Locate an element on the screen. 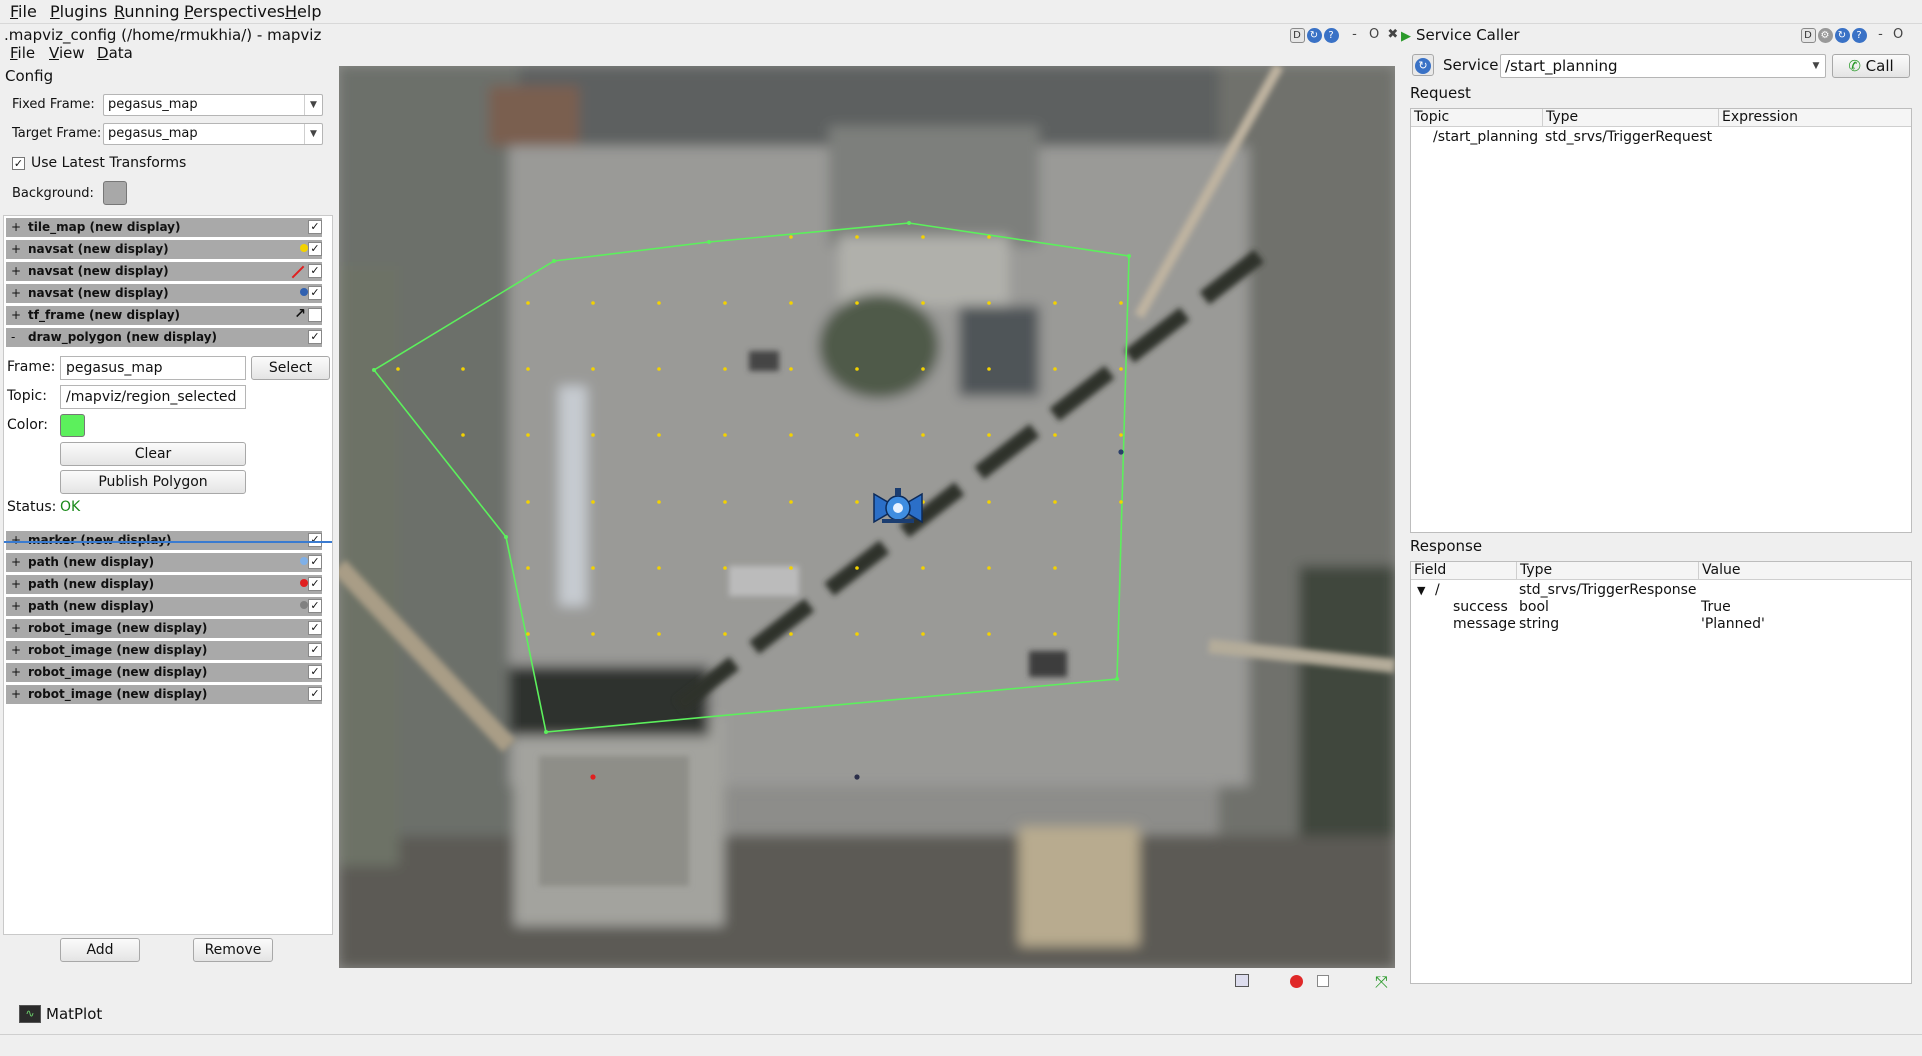 The width and height of the screenshot is (1922, 1056). mapviz-menu-view: View is located at coordinates (67, 53).